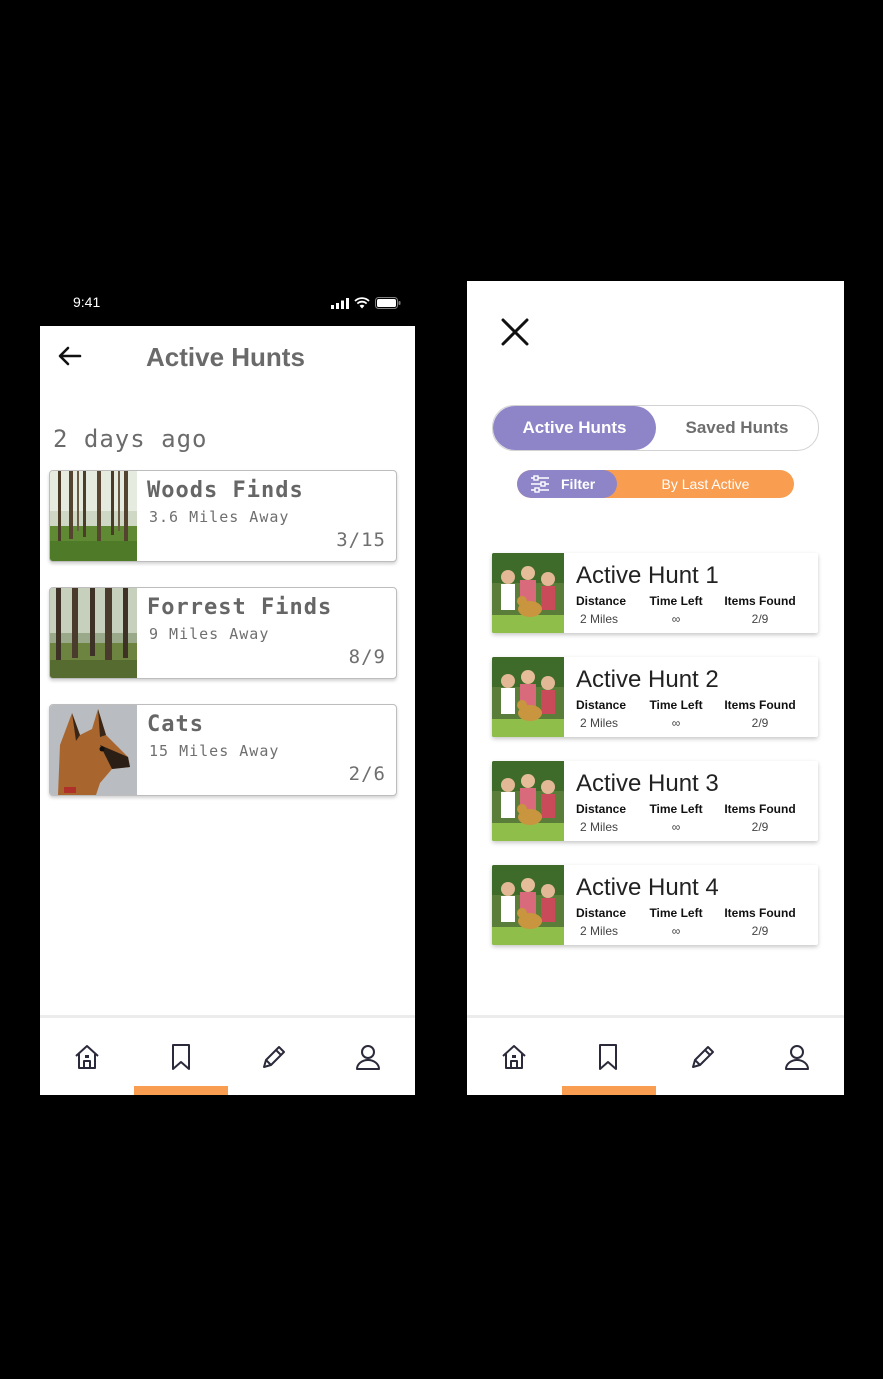  What do you see at coordinates (93, 750) in the screenshot?
I see `dog-image` at bounding box center [93, 750].